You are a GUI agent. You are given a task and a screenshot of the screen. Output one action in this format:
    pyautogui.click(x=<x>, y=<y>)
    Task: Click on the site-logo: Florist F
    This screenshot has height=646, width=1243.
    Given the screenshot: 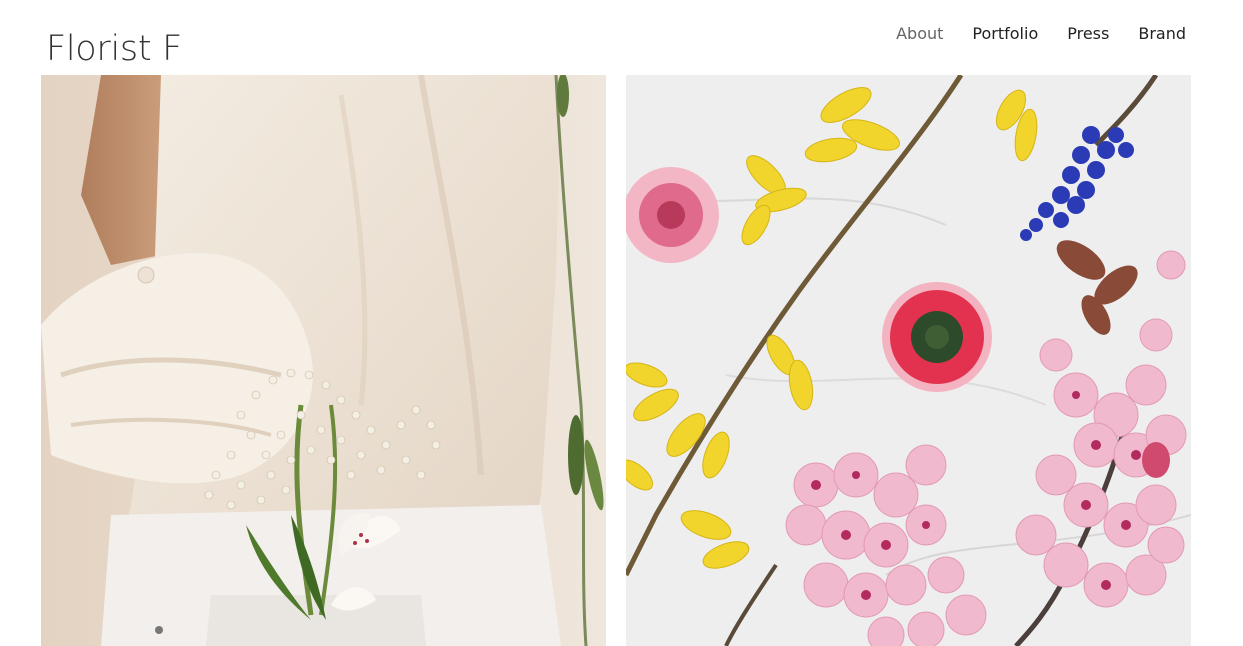 What is the action you would take?
    pyautogui.click(x=114, y=49)
    